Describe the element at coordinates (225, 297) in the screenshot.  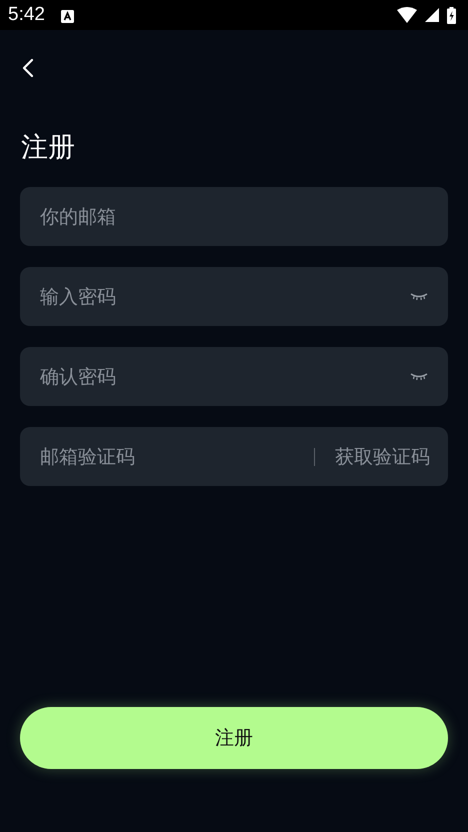
I see `text-input: 输入密码` at that location.